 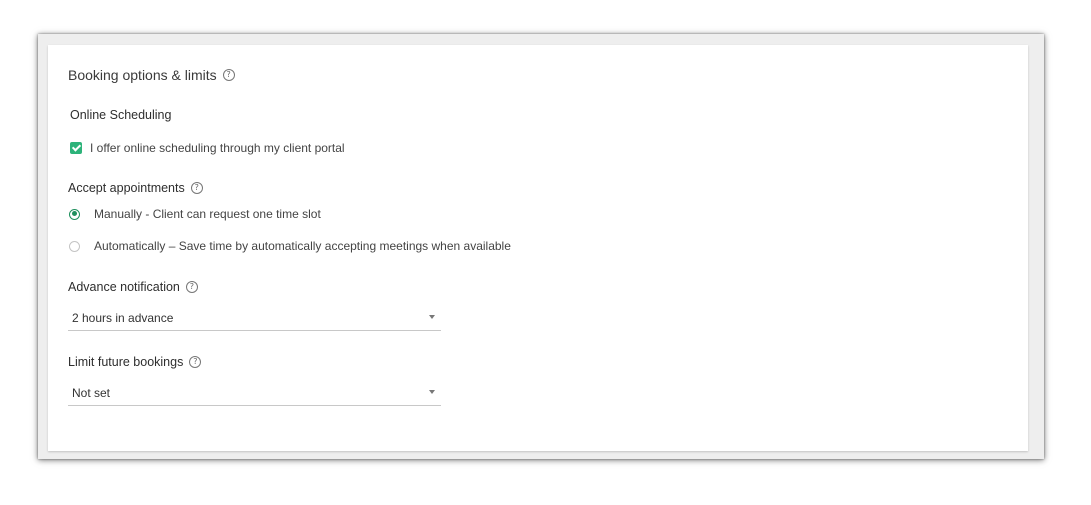 What do you see at coordinates (74, 246) in the screenshot?
I see `radio-automatically` at bounding box center [74, 246].